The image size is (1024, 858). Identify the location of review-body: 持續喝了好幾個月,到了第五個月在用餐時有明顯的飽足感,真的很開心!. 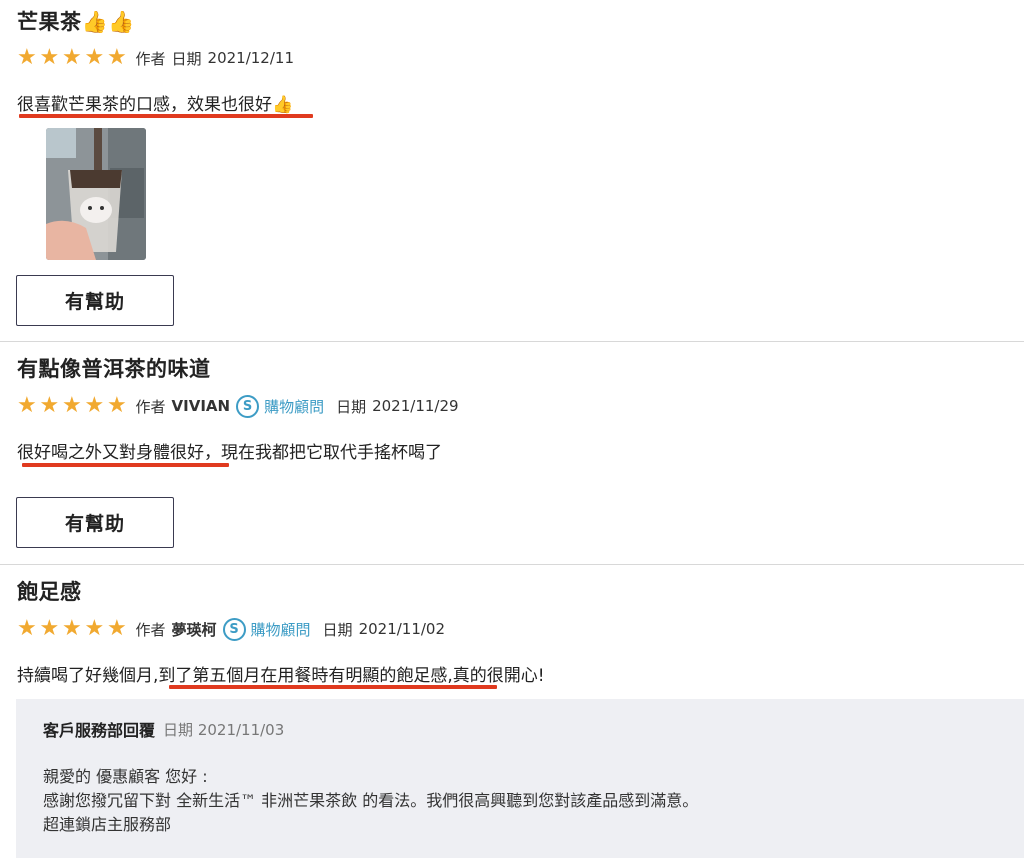
(281, 676).